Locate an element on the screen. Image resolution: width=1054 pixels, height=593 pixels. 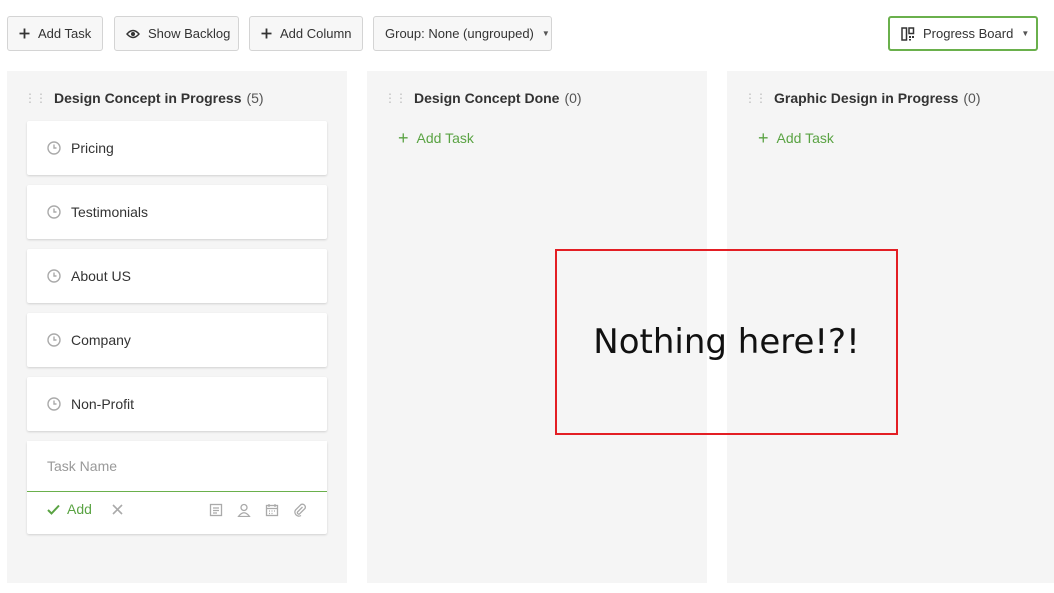
column-header: ⋮⋮ Graphic Design in Progress (0) is located at coordinates (862, 98).